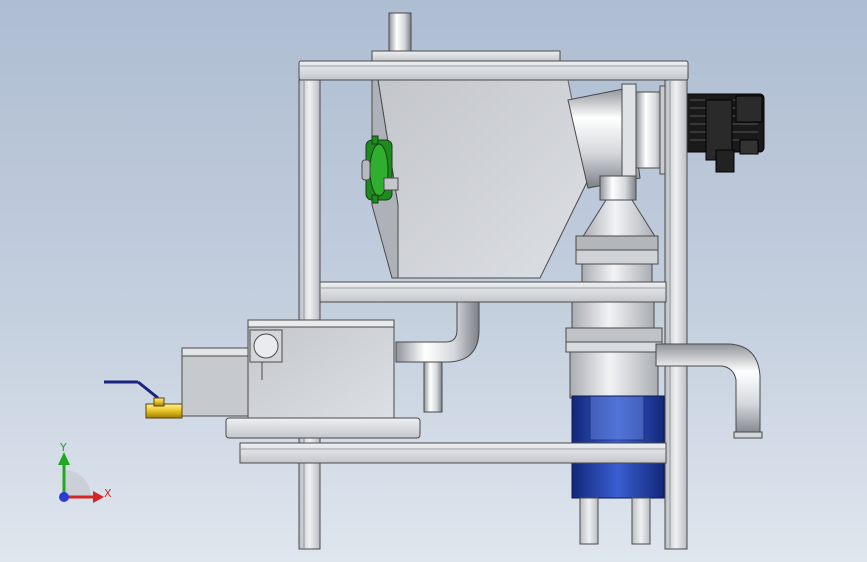 The height and width of the screenshot is (562, 867). What do you see at coordinates (143, 399) in the screenshot?
I see `ball-valve` at bounding box center [143, 399].